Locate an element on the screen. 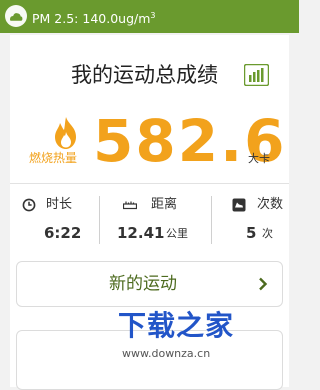  pm25-superscript: 3 is located at coordinates (153, 15).